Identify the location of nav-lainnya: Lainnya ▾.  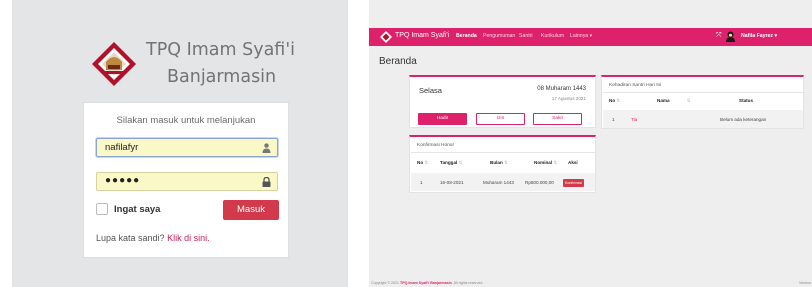
(581, 36).